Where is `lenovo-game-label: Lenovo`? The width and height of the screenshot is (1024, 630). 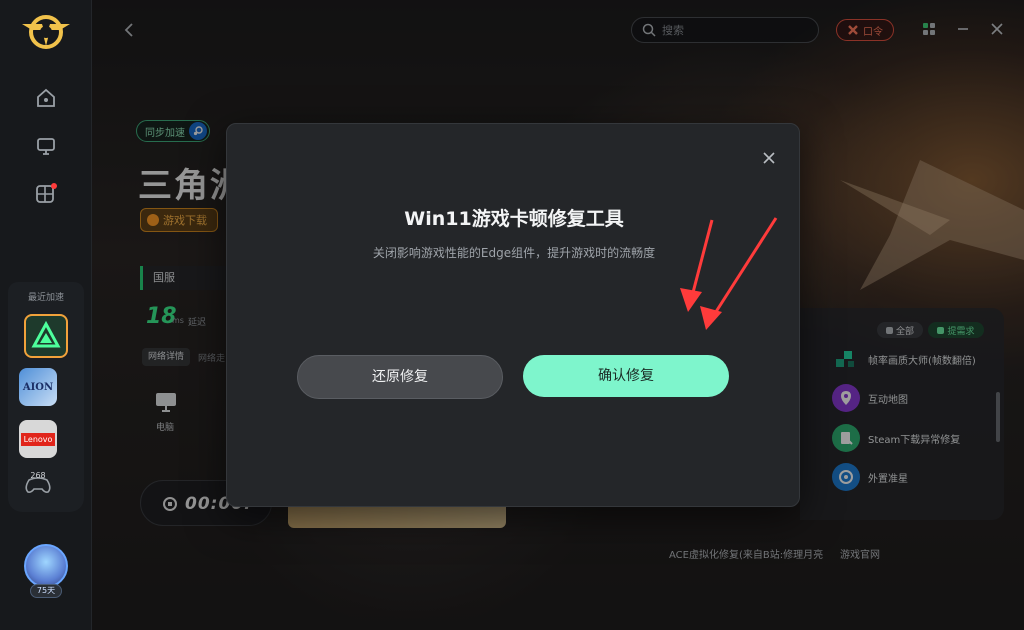
lenovo-game-label: Lenovo is located at coordinates (38, 439).